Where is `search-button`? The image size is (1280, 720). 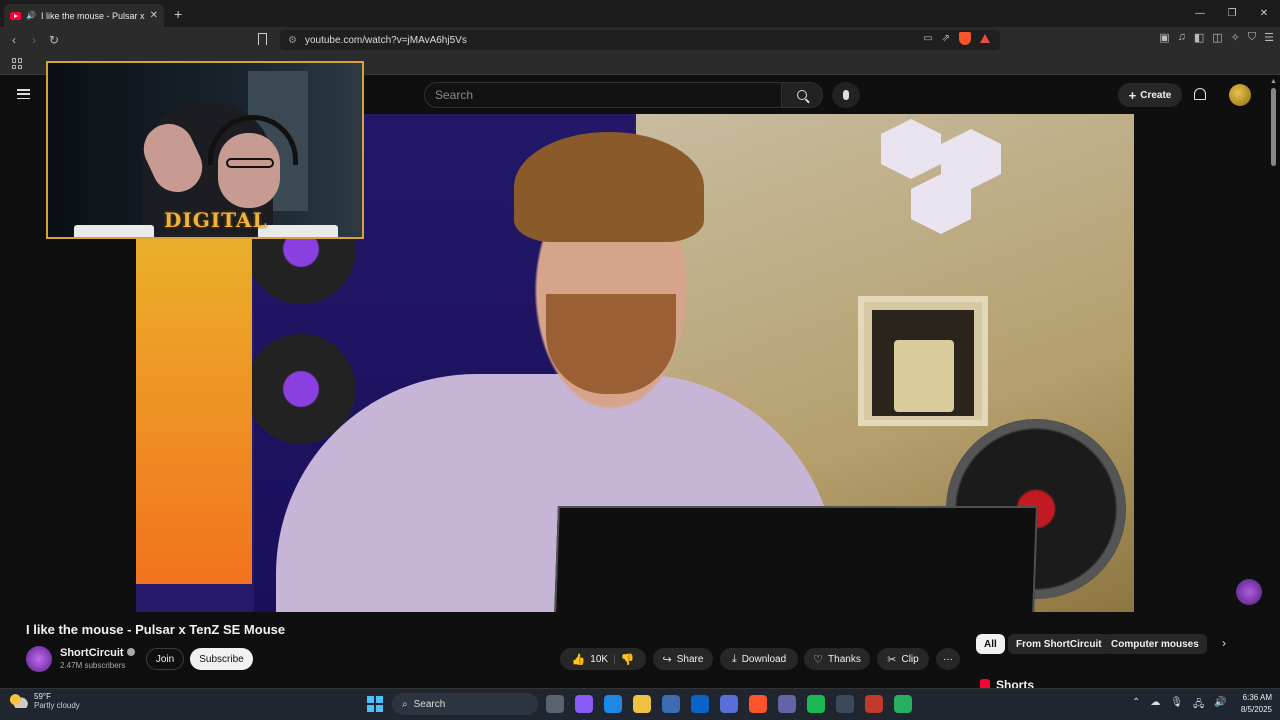 search-button is located at coordinates (802, 95).